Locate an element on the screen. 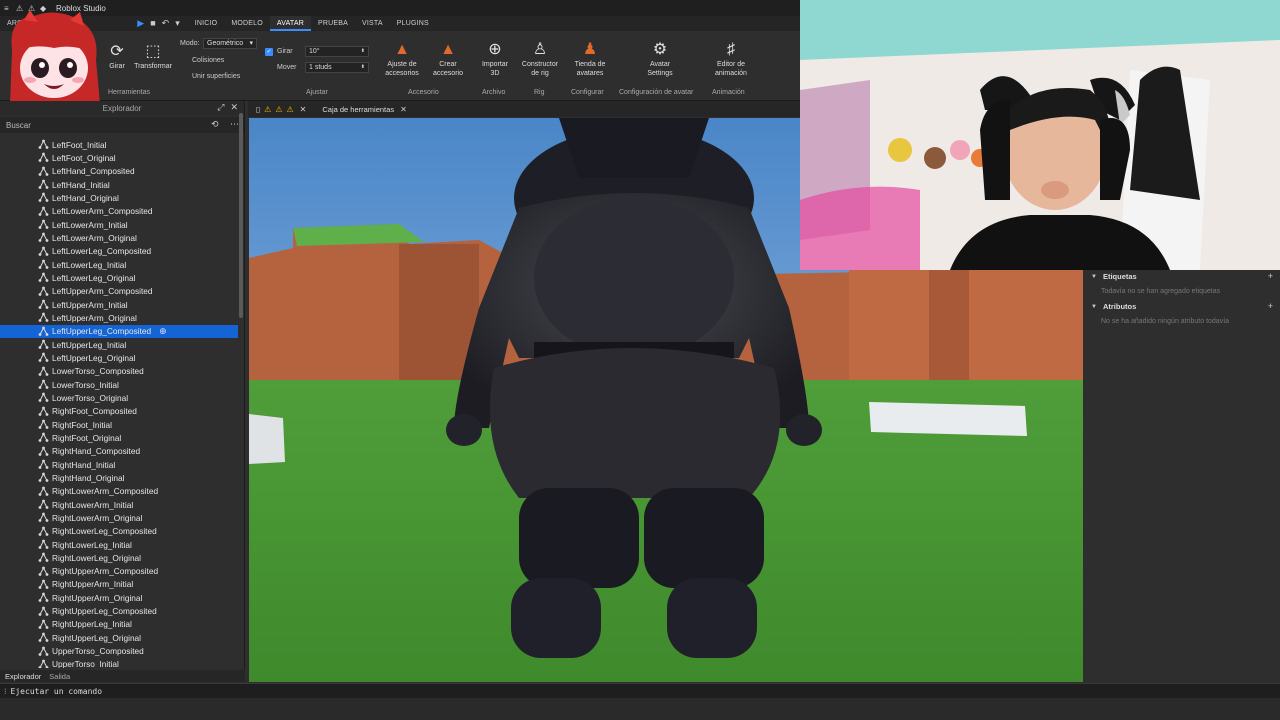 This screenshot has height=720, width=1280. stop-icon: ■ is located at coordinates (152, 23).